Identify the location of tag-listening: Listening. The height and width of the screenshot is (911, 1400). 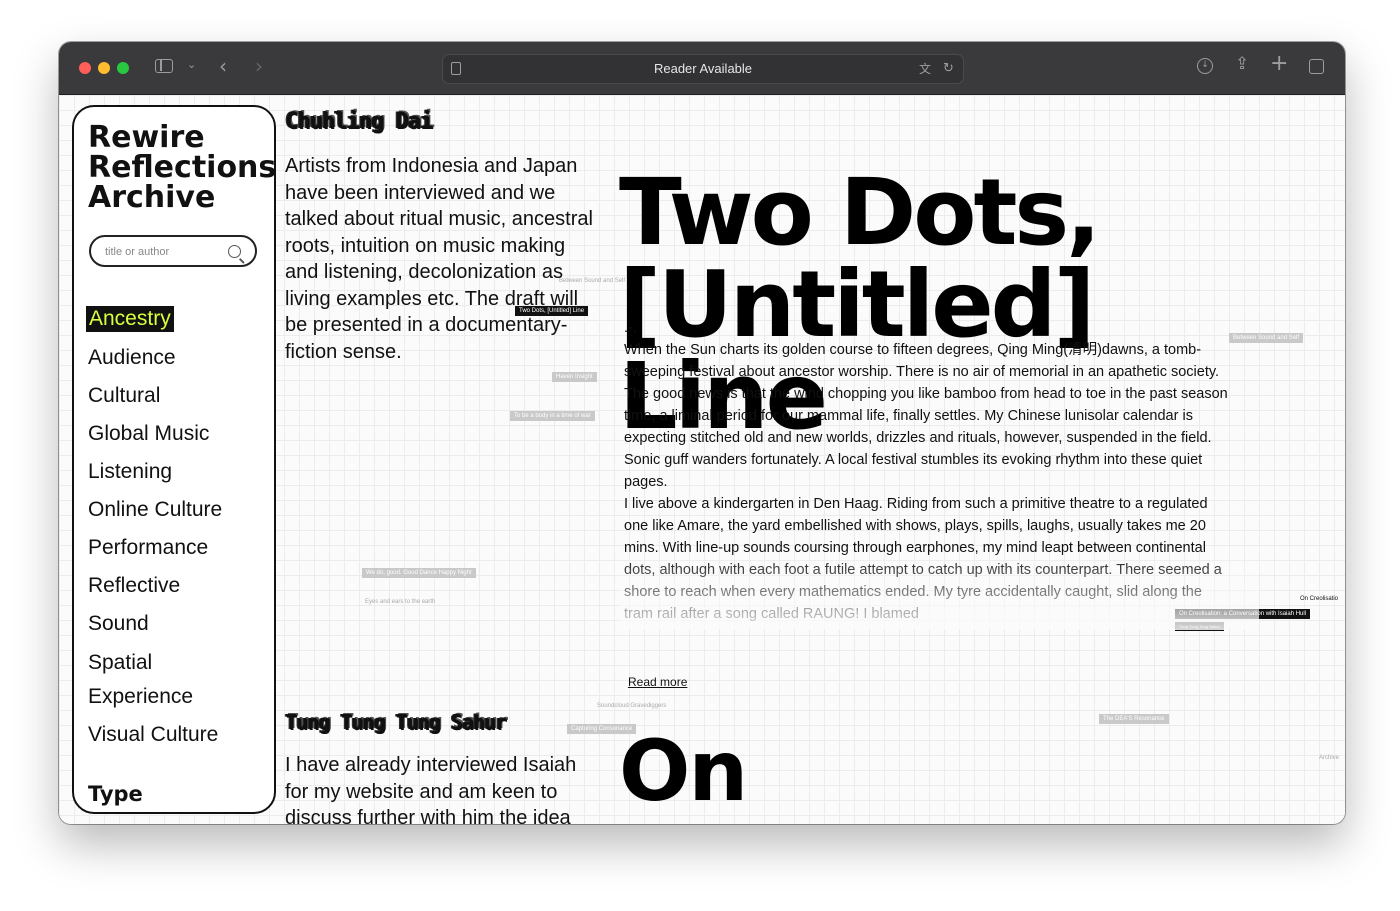
(130, 472).